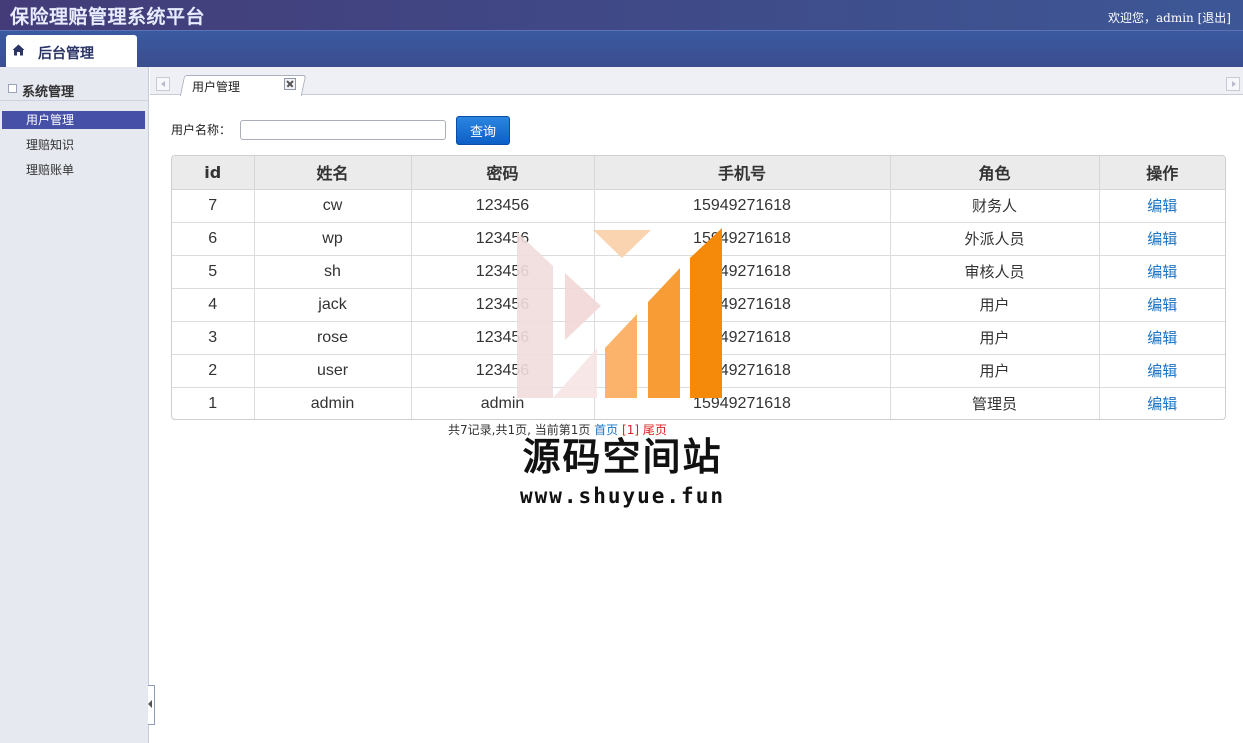 The width and height of the screenshot is (1243, 743). I want to click on cell-id: 7, so click(213, 206).